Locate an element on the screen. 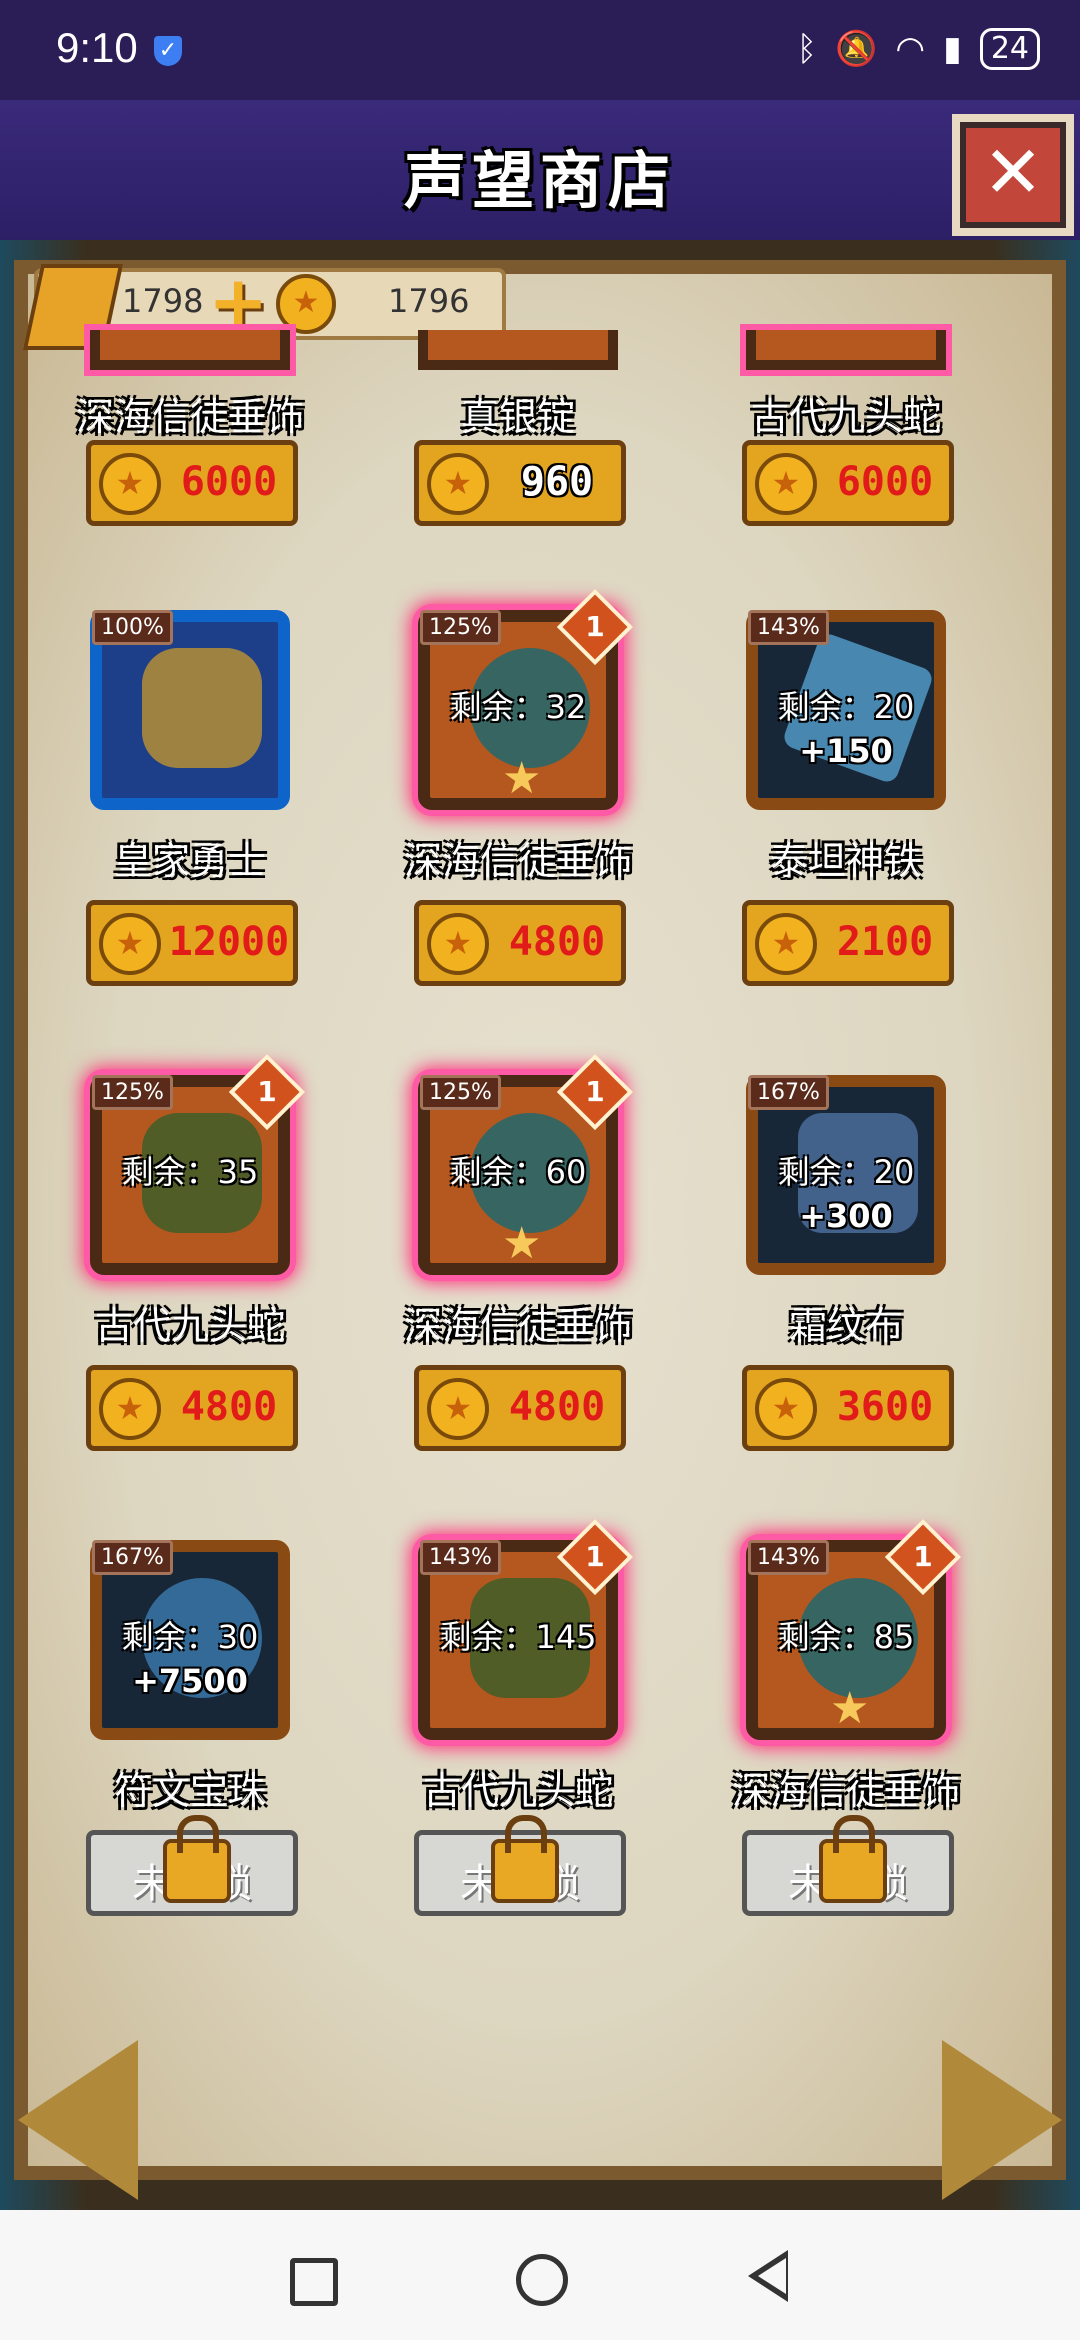 Image resolution: width=1080 pixels, height=2340 pixels. close-button: ✕ is located at coordinates (1013, 175).